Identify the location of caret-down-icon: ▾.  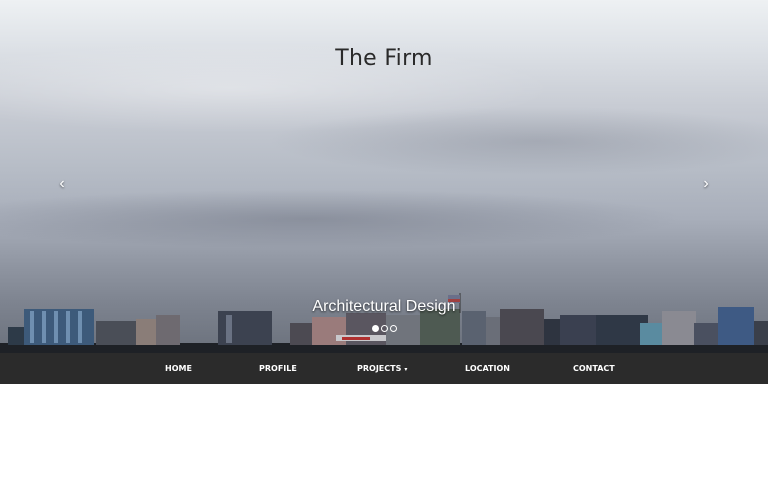
(406, 369).